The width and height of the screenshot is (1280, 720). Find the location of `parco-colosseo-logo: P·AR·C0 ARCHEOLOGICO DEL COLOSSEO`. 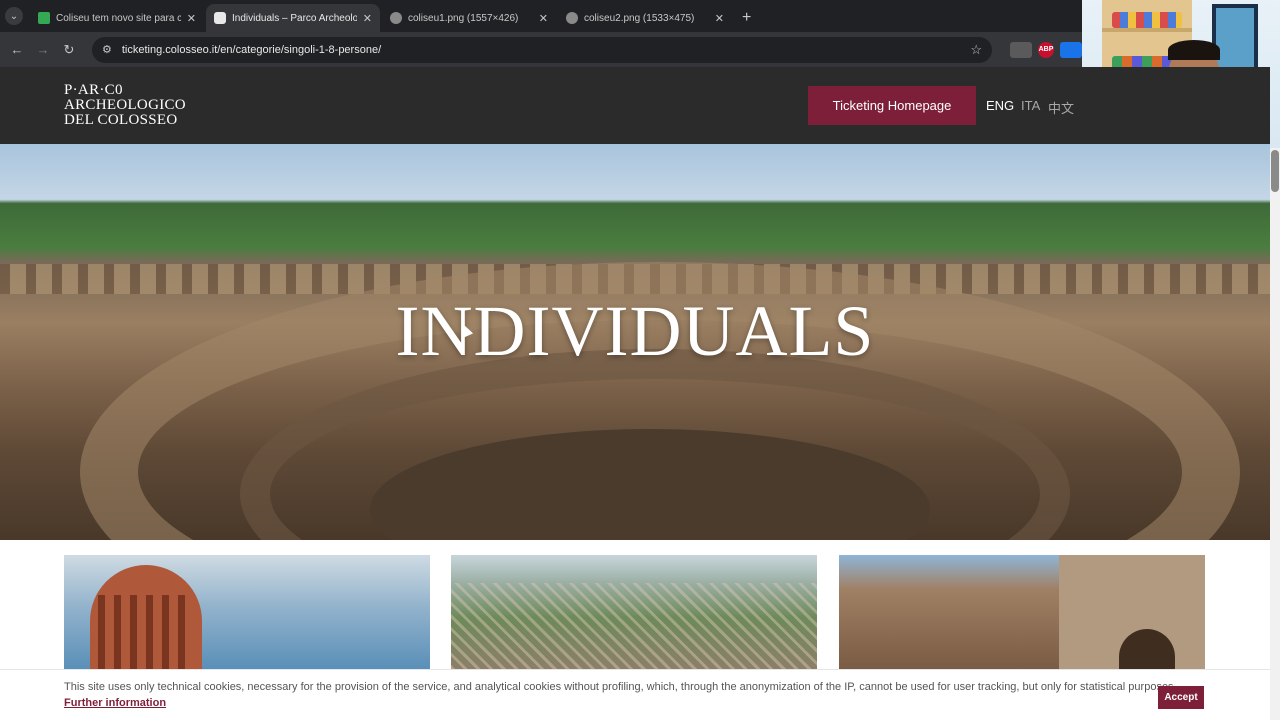

parco-colosseo-logo: P·AR·C0 ARCHEOLOGICO DEL COLOSSEO is located at coordinates (125, 105).